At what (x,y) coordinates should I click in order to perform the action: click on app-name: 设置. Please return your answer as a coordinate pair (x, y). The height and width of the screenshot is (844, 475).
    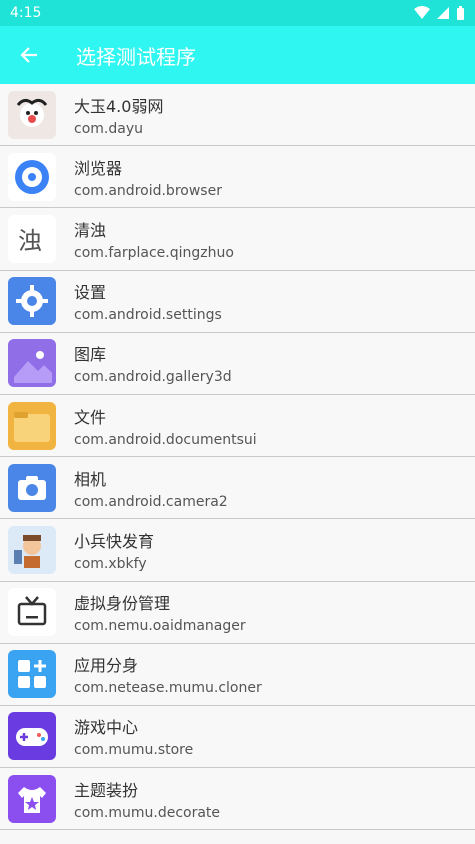
    Looking at the image, I should click on (90, 293).